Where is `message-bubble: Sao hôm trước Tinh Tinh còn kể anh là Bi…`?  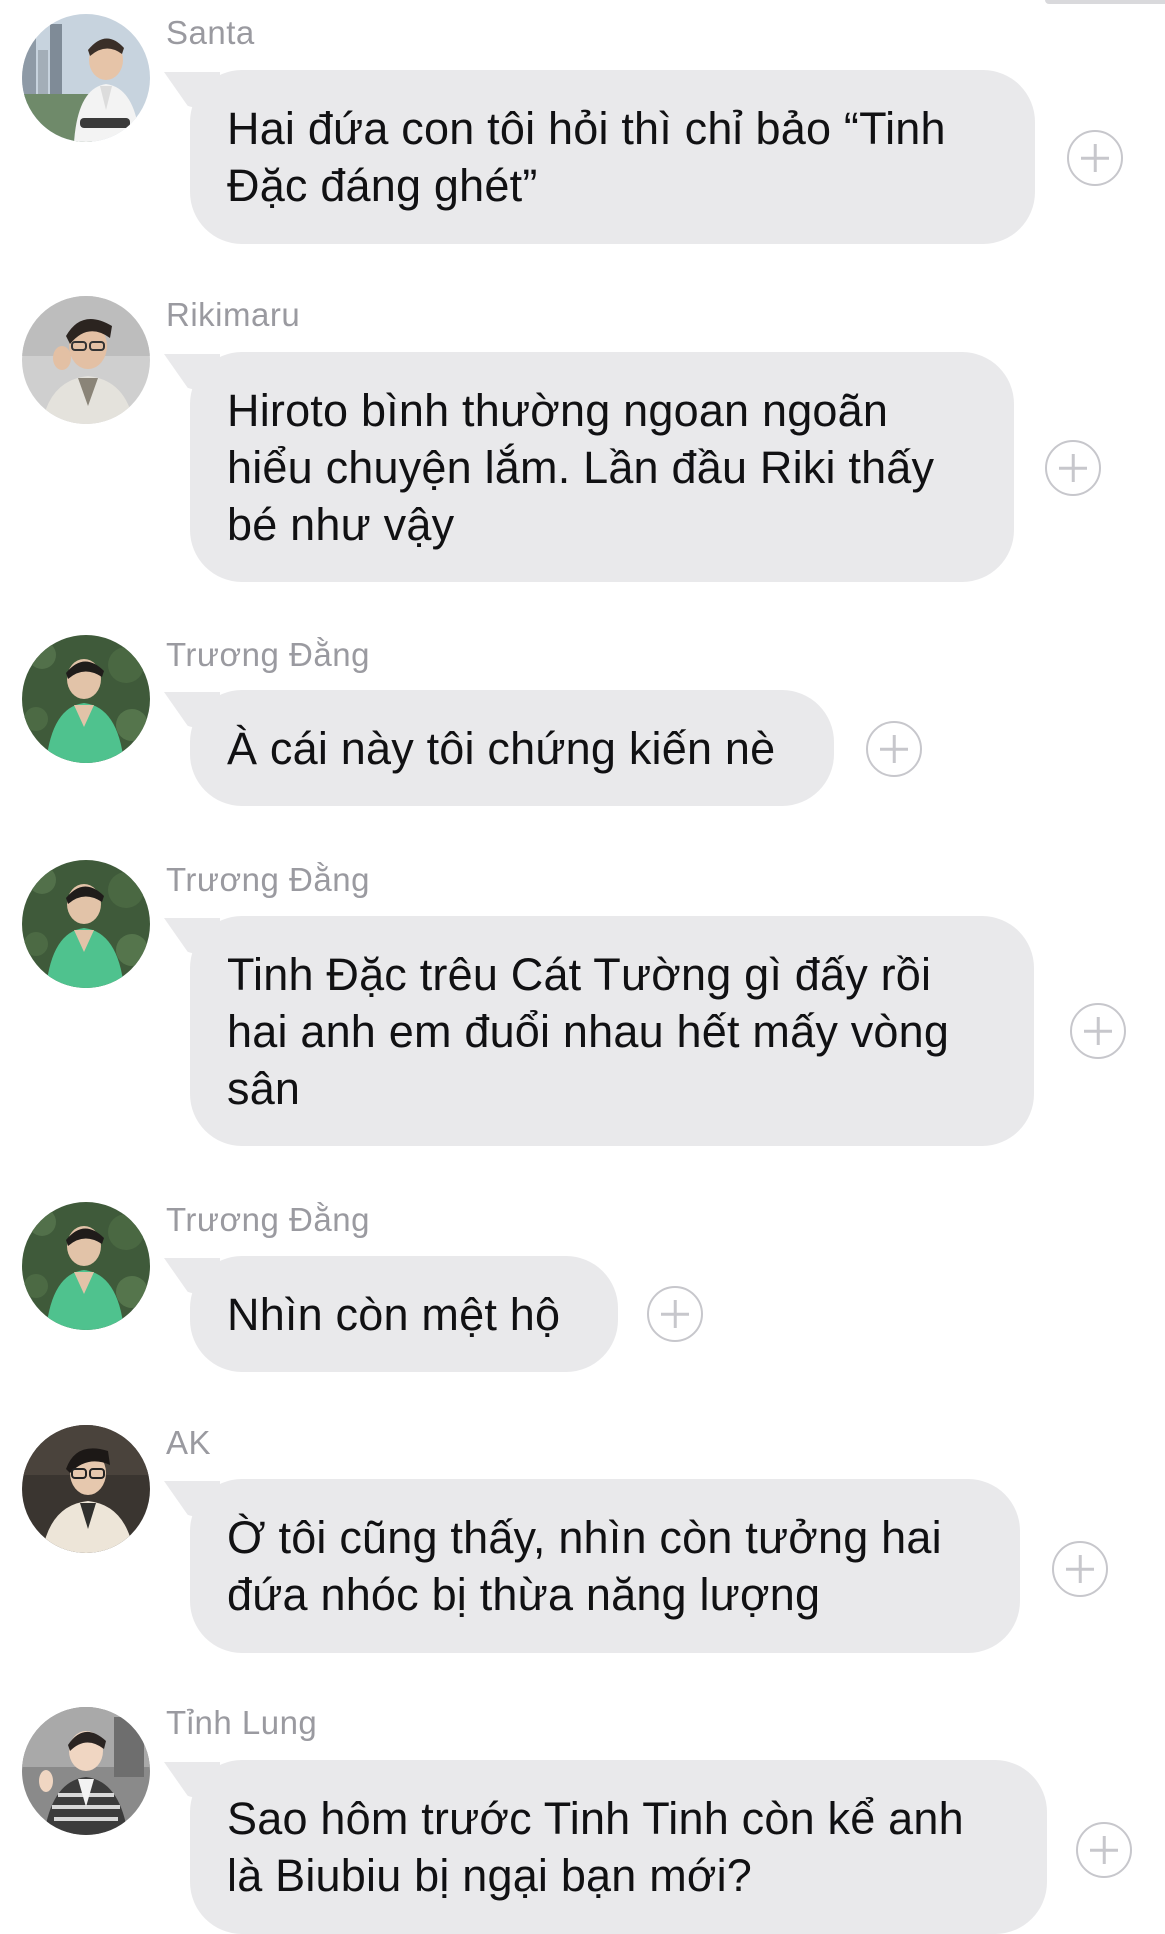
message-bubble: Sao hôm trước Tinh Tinh còn kể anh là Bi… is located at coordinates (618, 1847).